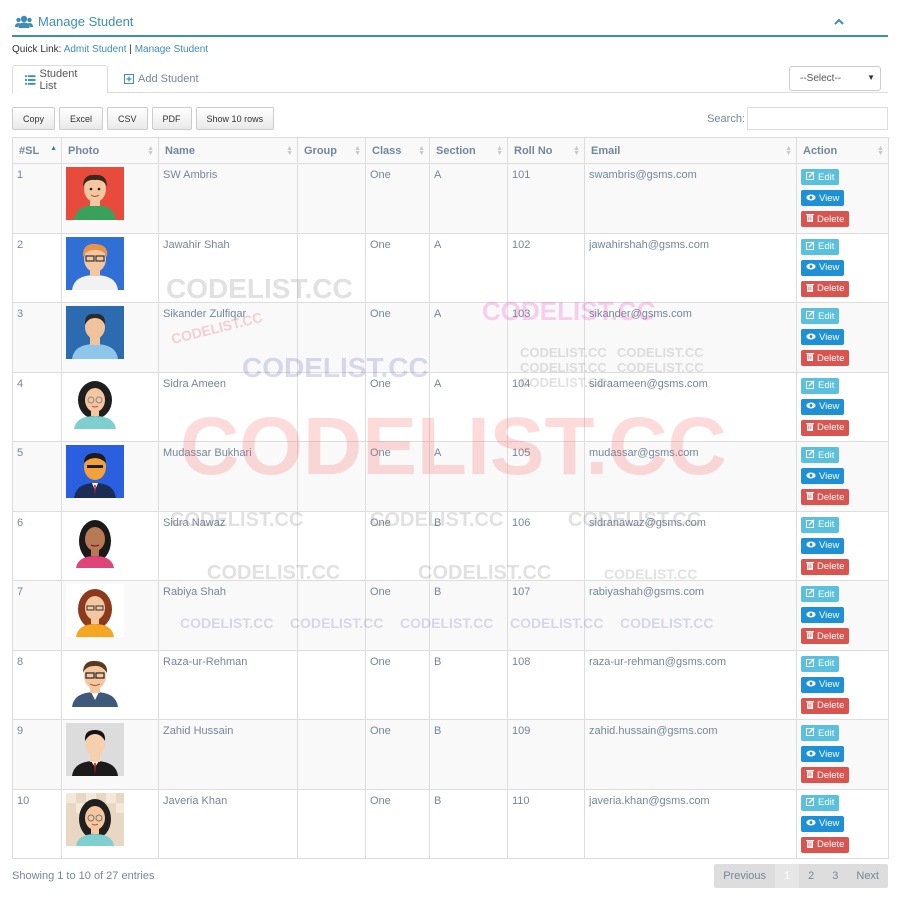 The image size is (900, 900). Describe the element at coordinates (34, 118) in the screenshot. I see `copy-button: Copy` at that location.